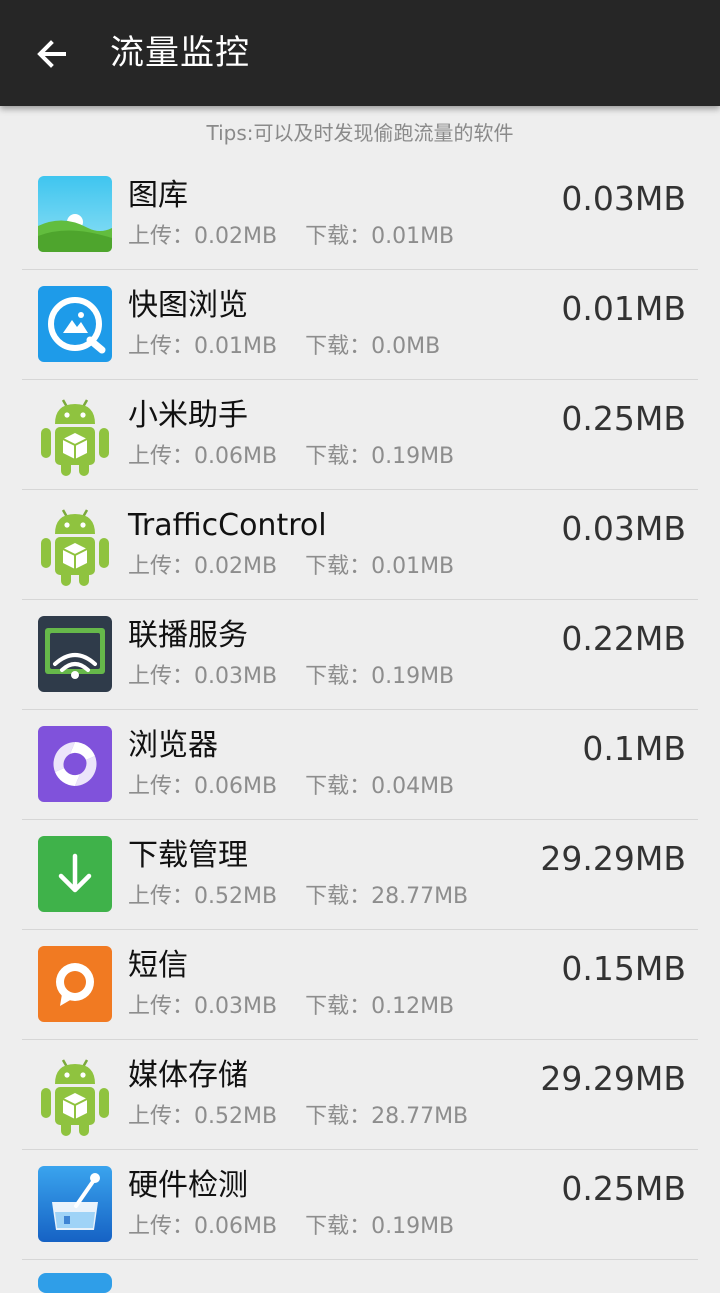 This screenshot has height=1293, width=720. Describe the element at coordinates (158, 965) in the screenshot. I see `app-name: 短信` at that location.